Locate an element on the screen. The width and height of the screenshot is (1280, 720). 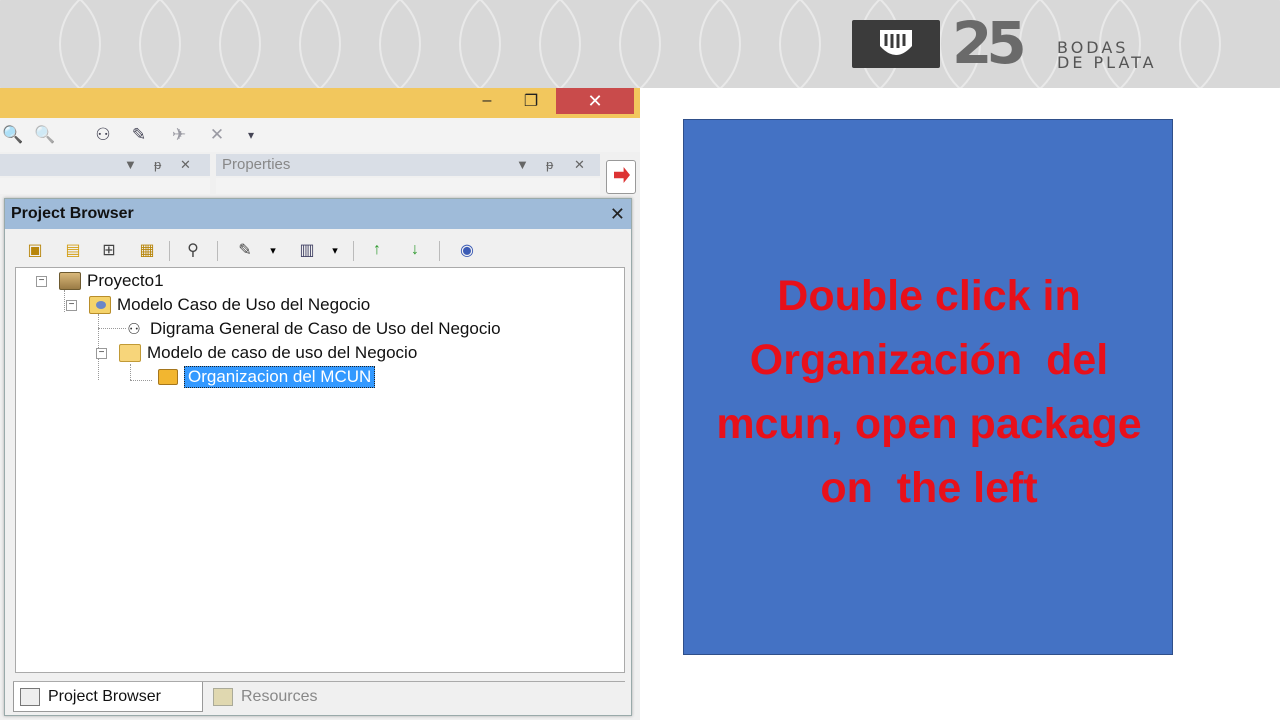
folder-icon is located at coordinates (130, 353).